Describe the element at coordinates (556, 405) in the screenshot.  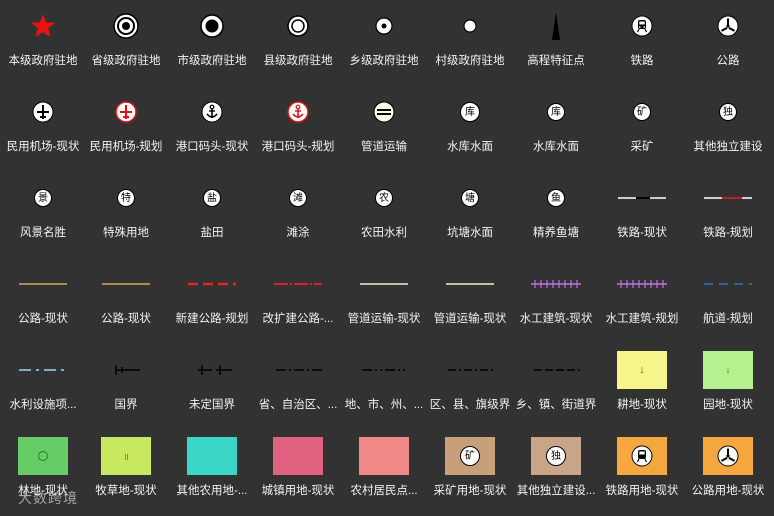
I see `legend-label: 乡、镇、街道界` at that location.